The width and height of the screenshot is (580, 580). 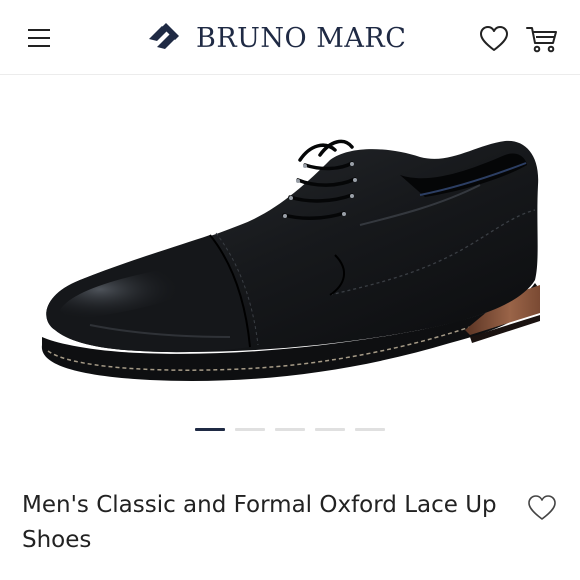 I want to click on wishlist-button, so click(x=494, y=39).